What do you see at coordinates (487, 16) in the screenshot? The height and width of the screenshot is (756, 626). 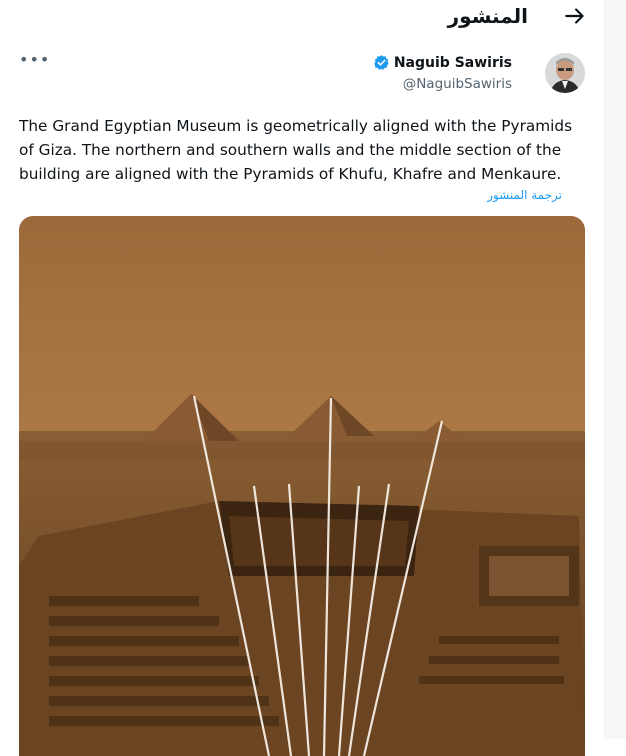 I see `page-title: المنشور` at bounding box center [487, 16].